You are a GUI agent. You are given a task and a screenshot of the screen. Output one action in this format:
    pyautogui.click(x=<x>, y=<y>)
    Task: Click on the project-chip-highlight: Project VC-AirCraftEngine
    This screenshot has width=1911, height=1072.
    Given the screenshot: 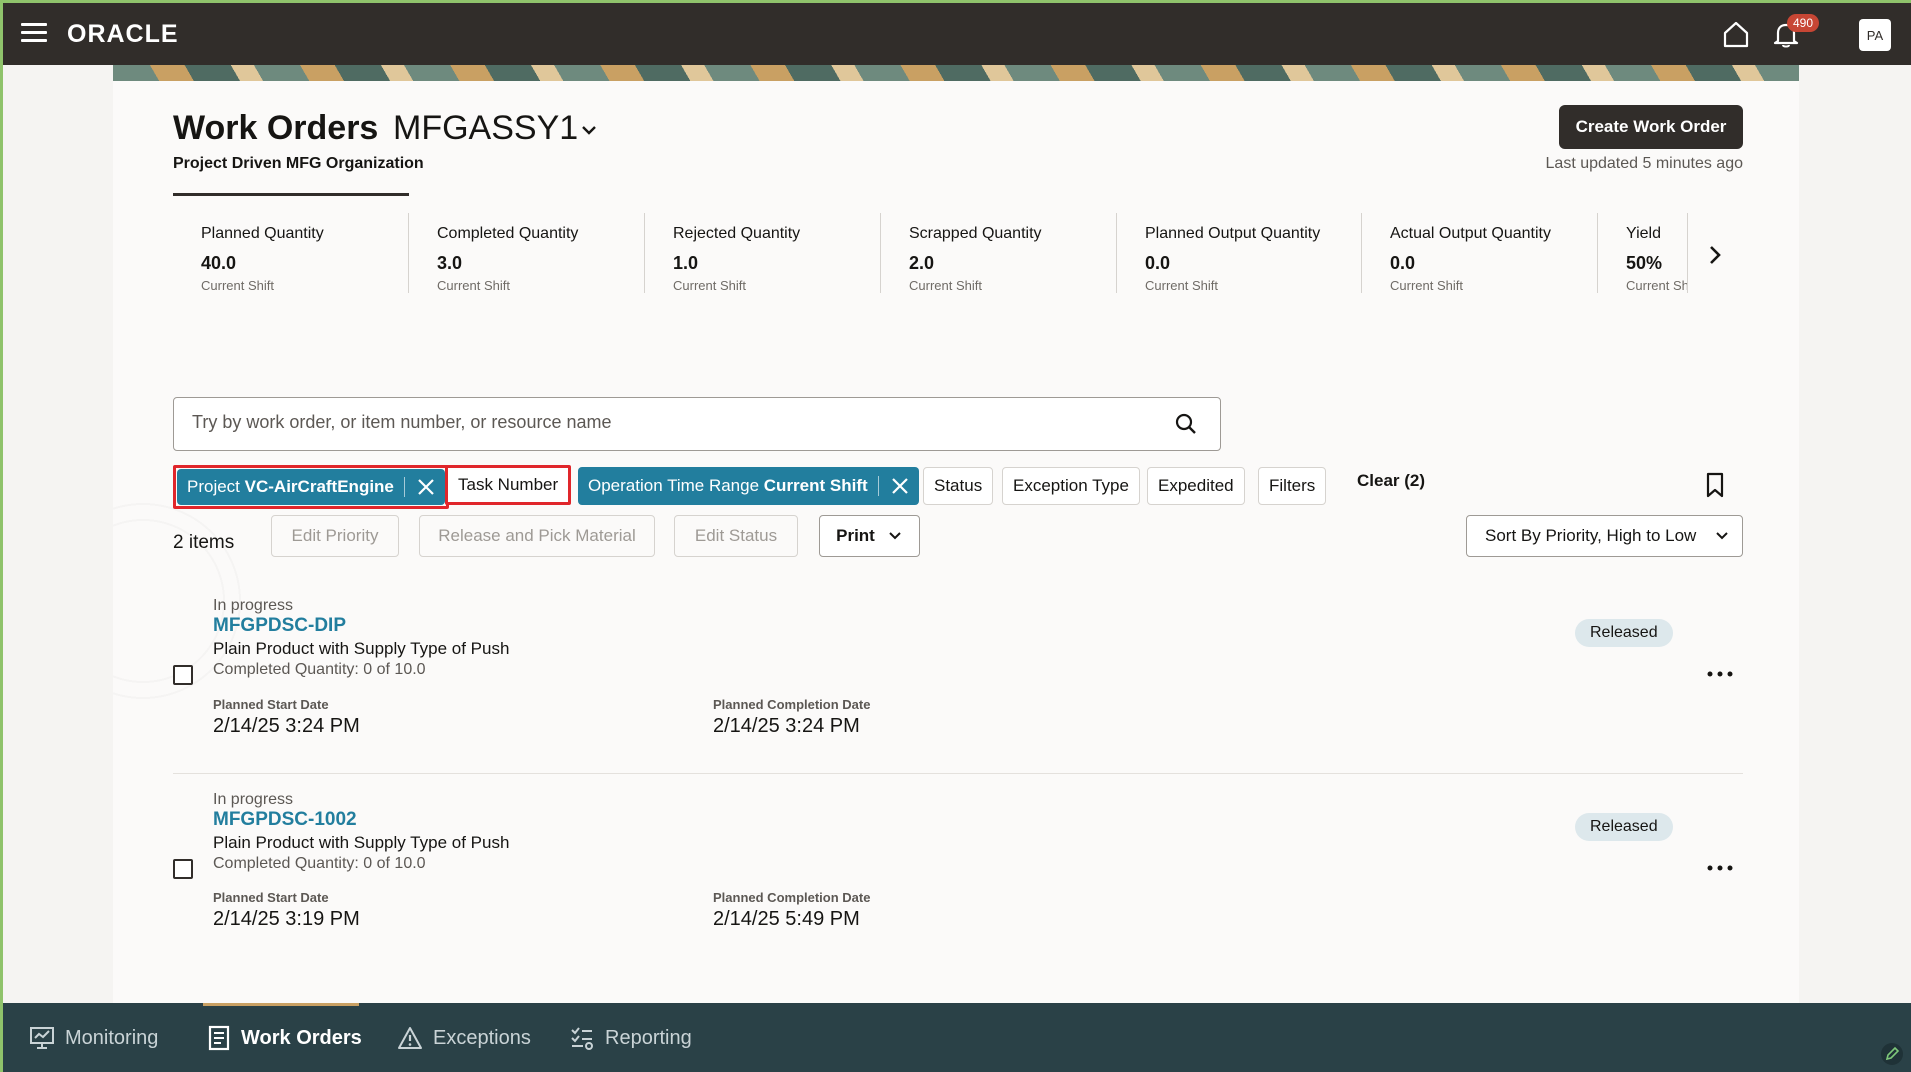 What is the action you would take?
    pyautogui.click(x=311, y=487)
    